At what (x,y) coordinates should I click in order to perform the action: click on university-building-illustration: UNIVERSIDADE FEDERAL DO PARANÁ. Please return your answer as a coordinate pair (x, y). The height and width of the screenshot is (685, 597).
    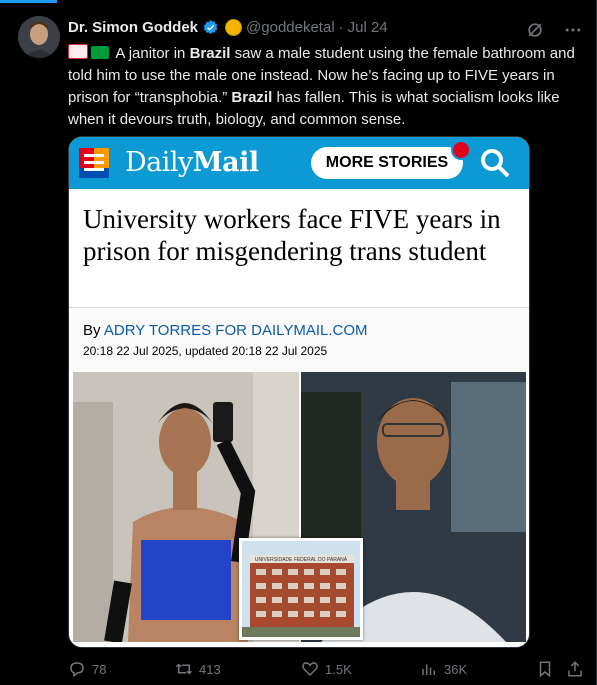
    Looking at the image, I should click on (301, 589).